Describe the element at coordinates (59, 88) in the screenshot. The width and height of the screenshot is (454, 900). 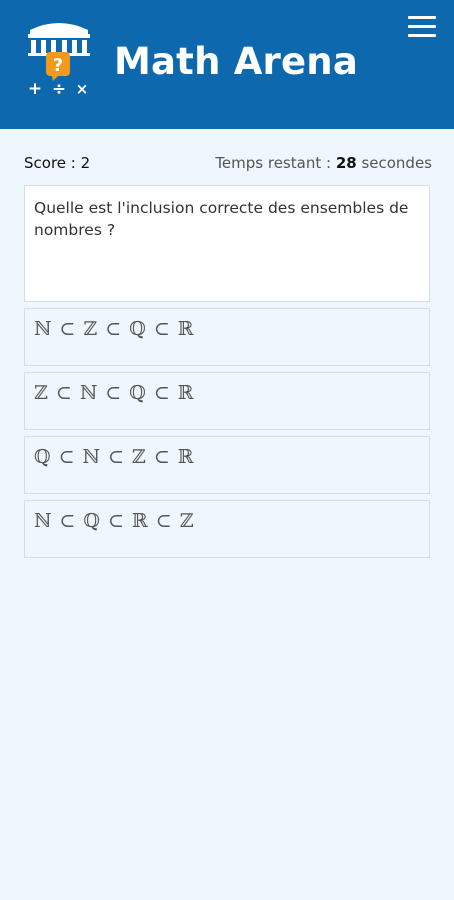
I see `logo-divide: ÷` at that location.